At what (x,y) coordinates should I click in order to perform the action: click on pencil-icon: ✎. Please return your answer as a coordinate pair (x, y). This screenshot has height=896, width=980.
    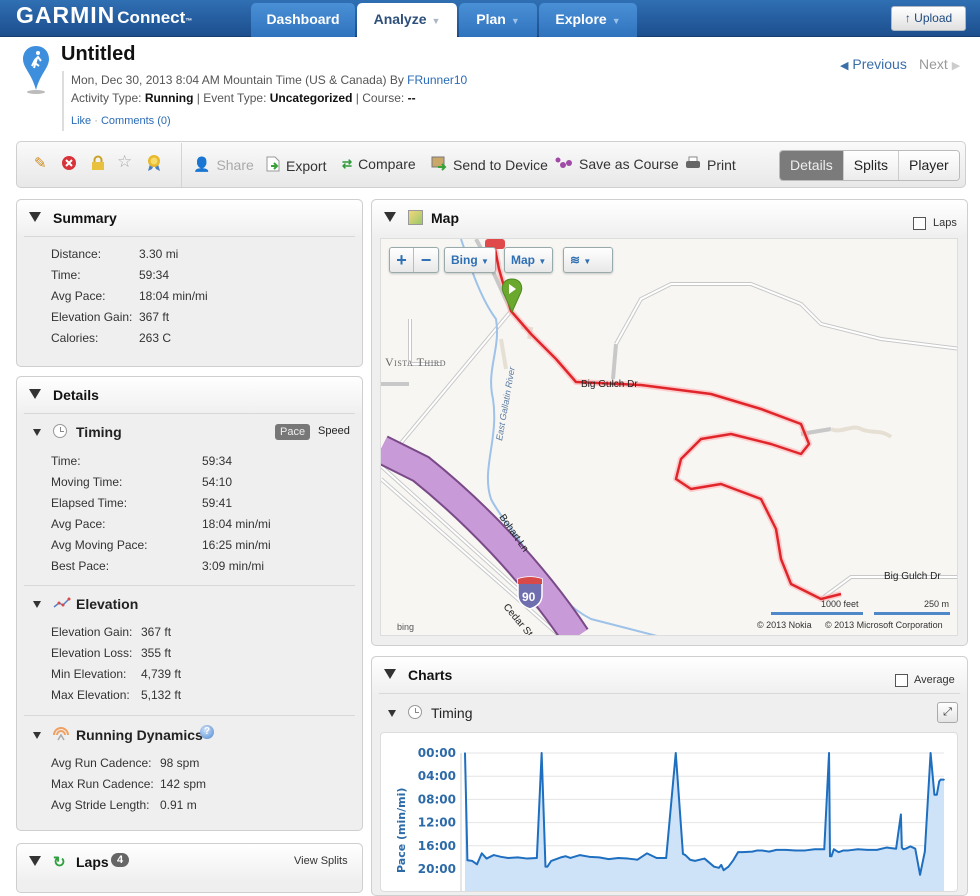
    Looking at the image, I should click on (40, 163).